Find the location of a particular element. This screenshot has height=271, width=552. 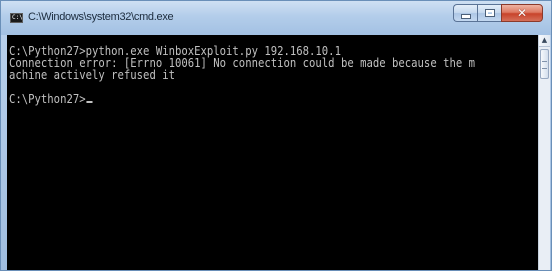

caption-buttons: ✕ is located at coordinates (498, 13).